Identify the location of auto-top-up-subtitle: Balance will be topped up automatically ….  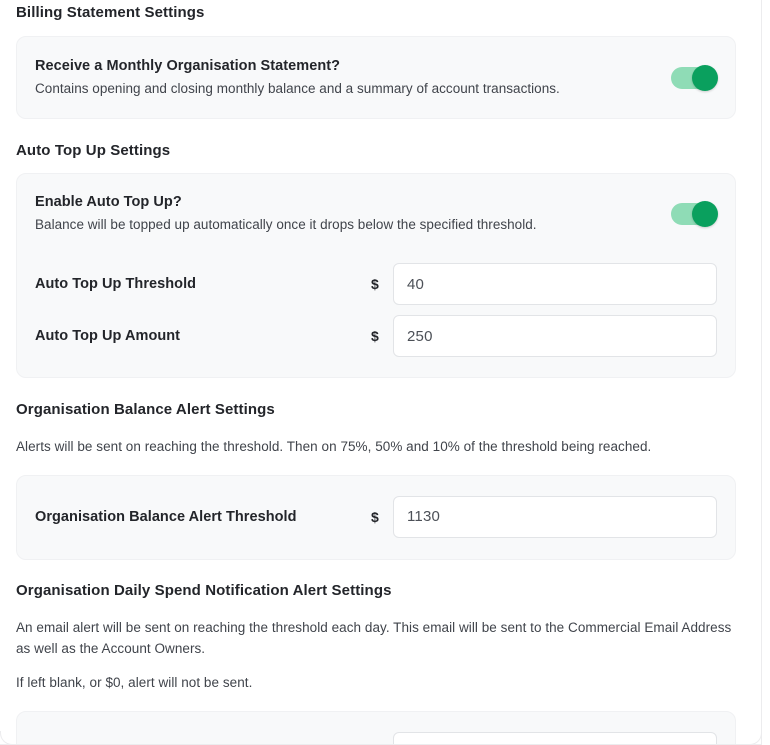
(286, 224).